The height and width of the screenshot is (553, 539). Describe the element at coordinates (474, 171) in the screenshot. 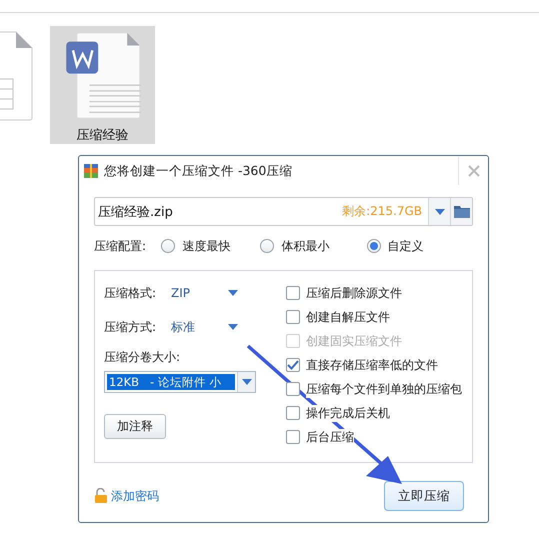

I see `close-icon` at that location.